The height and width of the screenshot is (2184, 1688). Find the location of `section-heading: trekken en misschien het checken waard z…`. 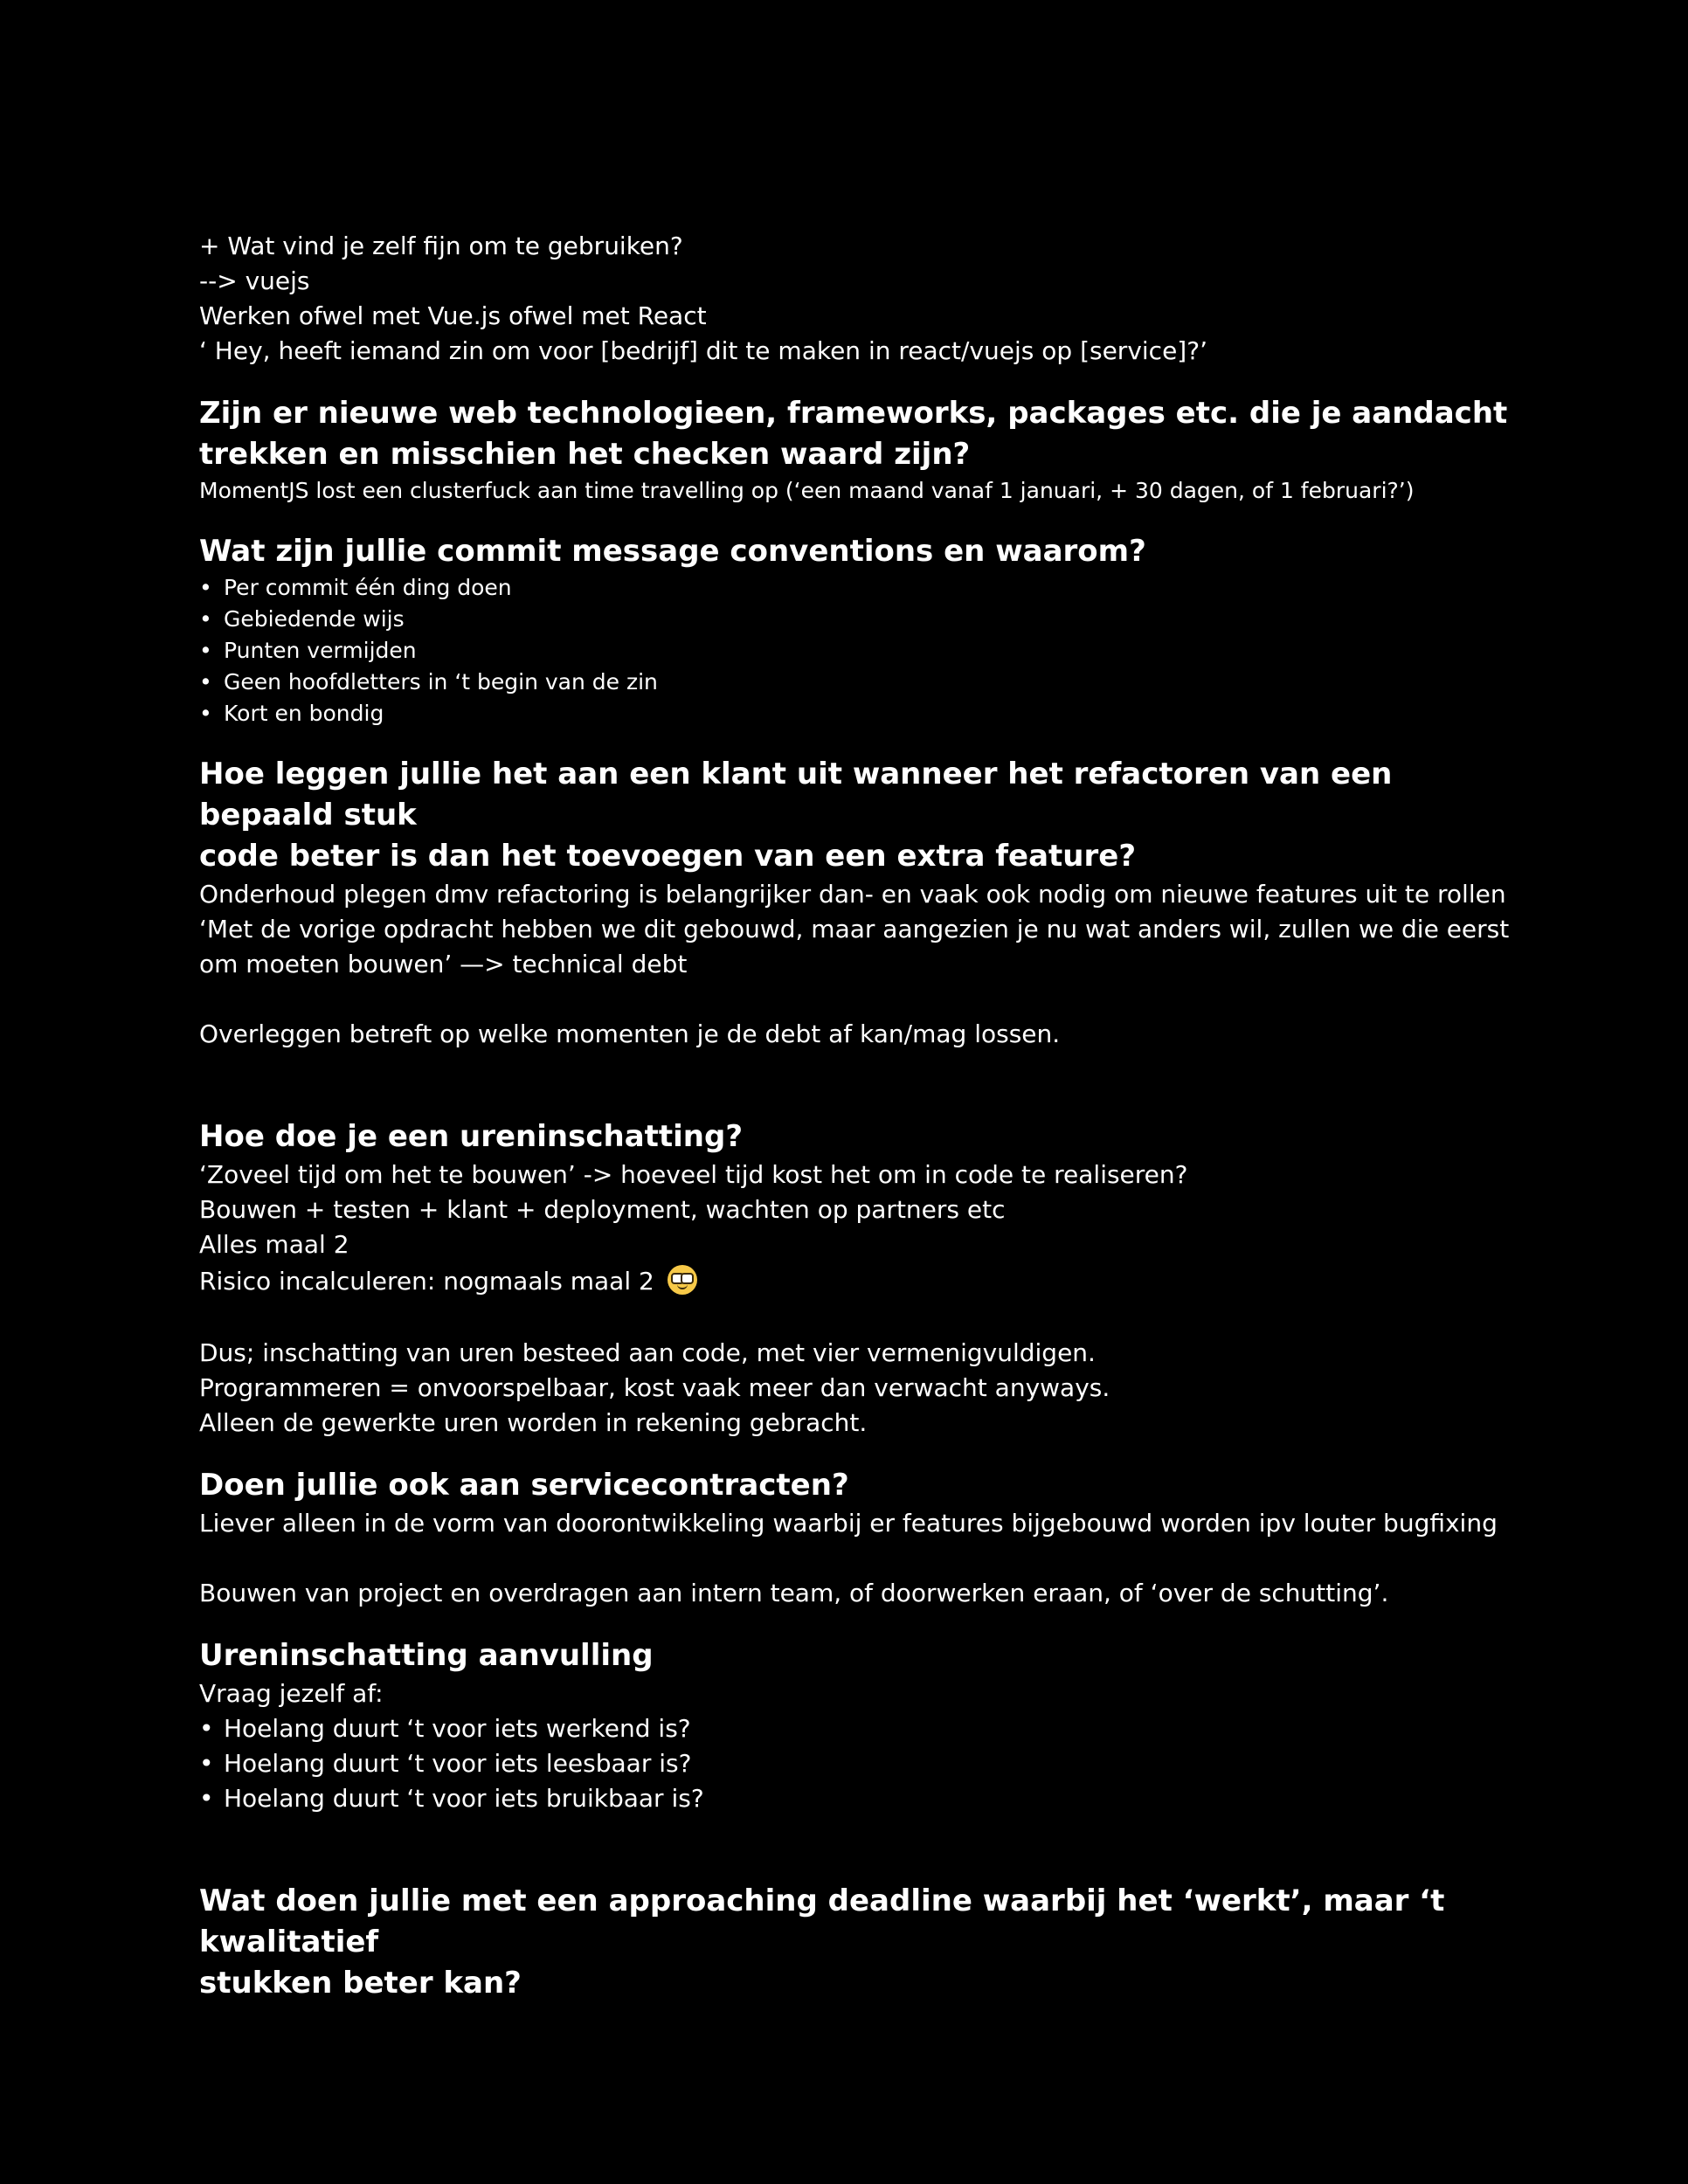

section-heading: trekken en misschien het checken waard z… is located at coordinates (585, 454).